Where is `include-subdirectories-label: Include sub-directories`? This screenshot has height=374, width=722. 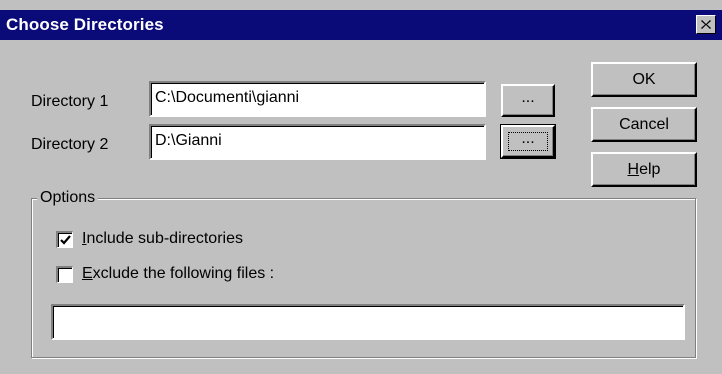 include-subdirectories-label: Include sub-directories is located at coordinates (162, 239).